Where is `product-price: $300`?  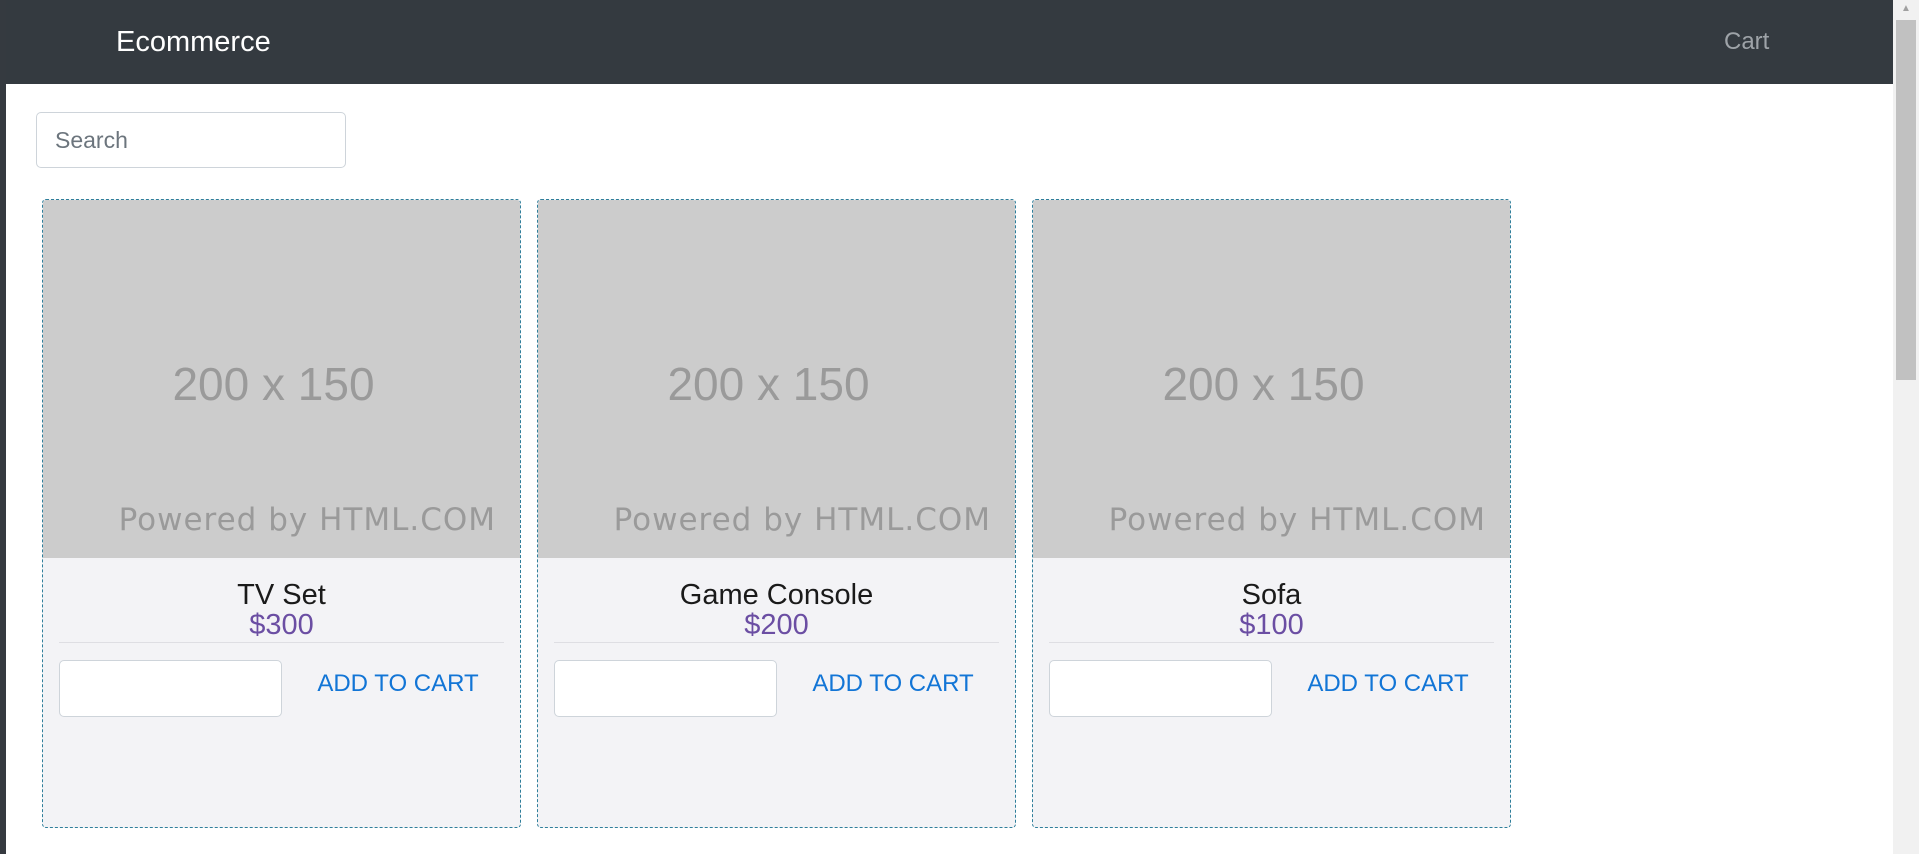 product-price: $300 is located at coordinates (281, 625).